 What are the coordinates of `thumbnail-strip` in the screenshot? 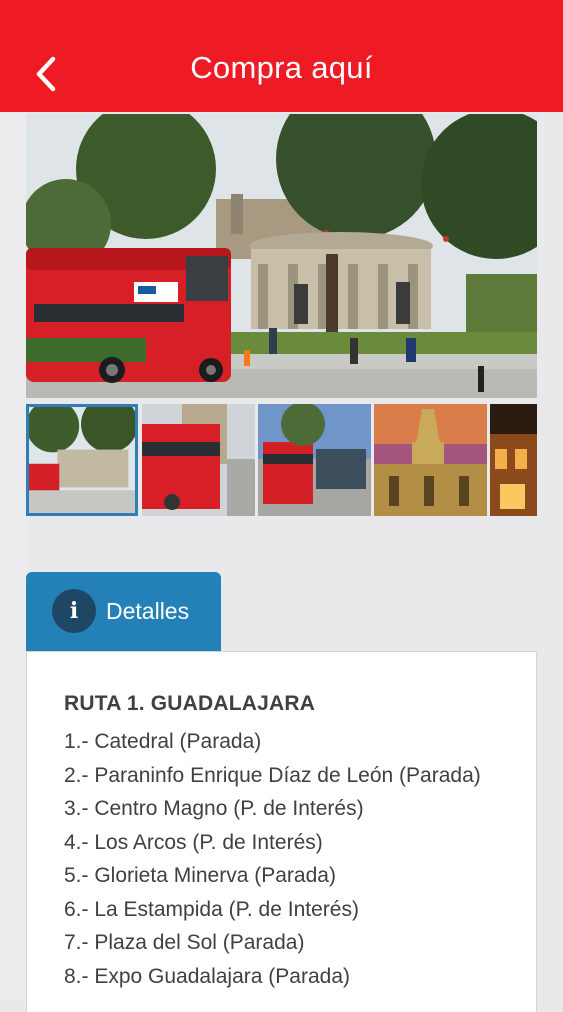 It's located at (281, 460).